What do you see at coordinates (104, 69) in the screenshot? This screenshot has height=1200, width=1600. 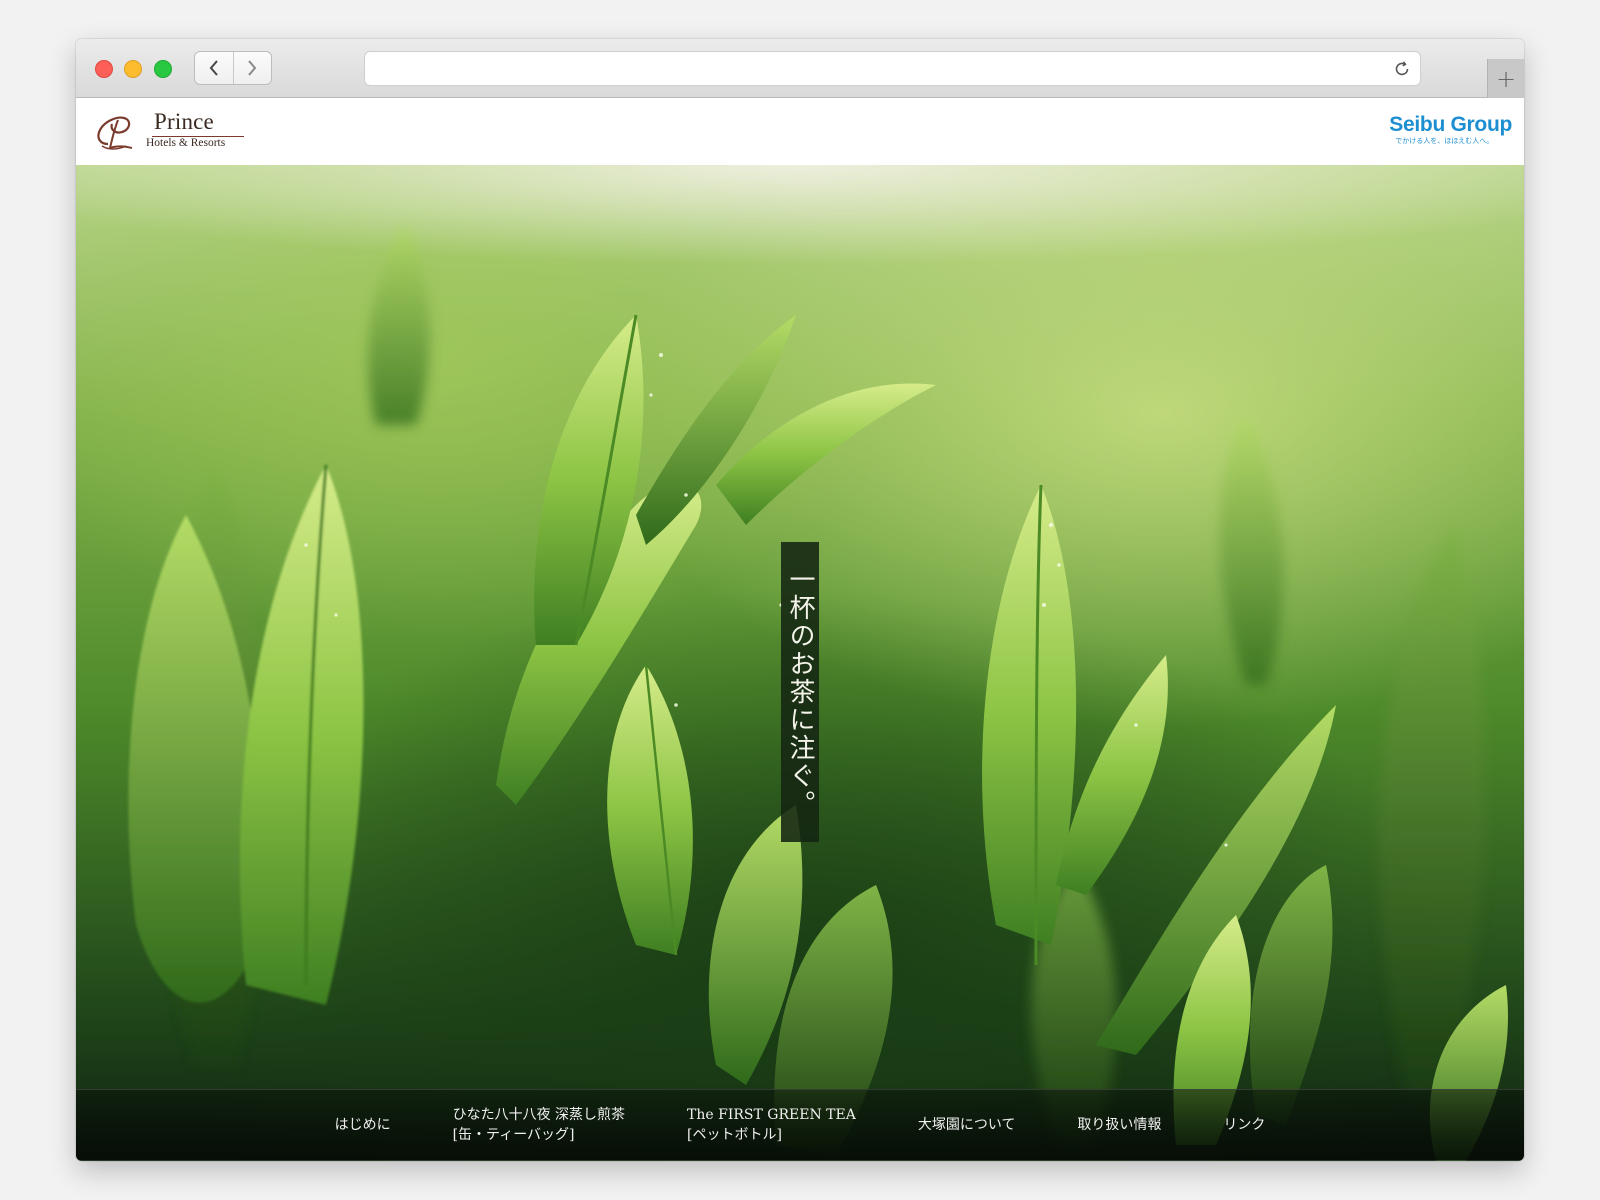 I see `close-window-button` at bounding box center [104, 69].